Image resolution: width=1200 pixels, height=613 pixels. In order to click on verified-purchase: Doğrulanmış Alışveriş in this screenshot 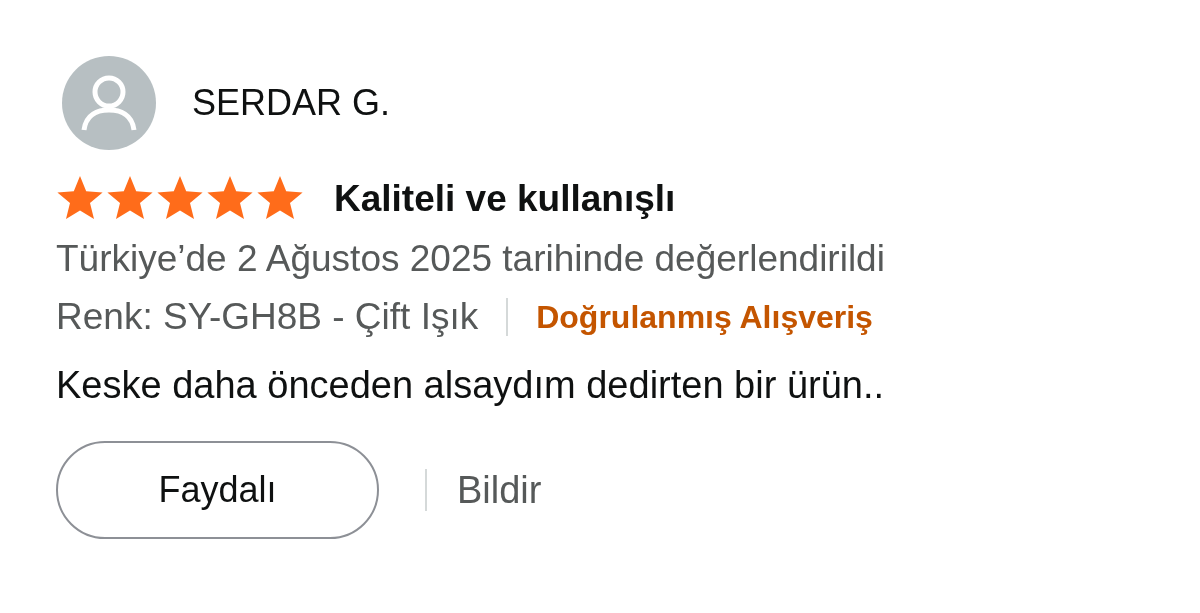, I will do `click(704, 317)`.